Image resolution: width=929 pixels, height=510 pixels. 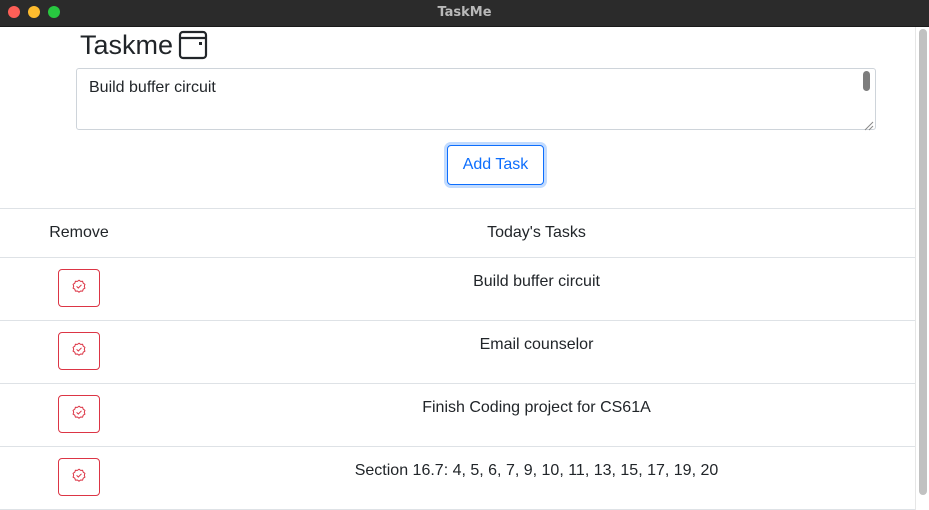 I want to click on resize-grip-icon, so click(x=869, y=124).